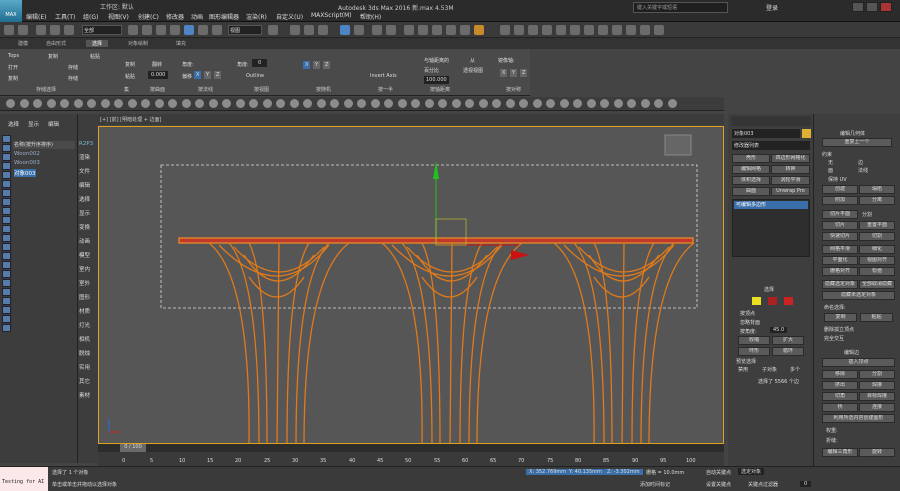  I want to click on set-copy-button: 复制, so click(130, 64).